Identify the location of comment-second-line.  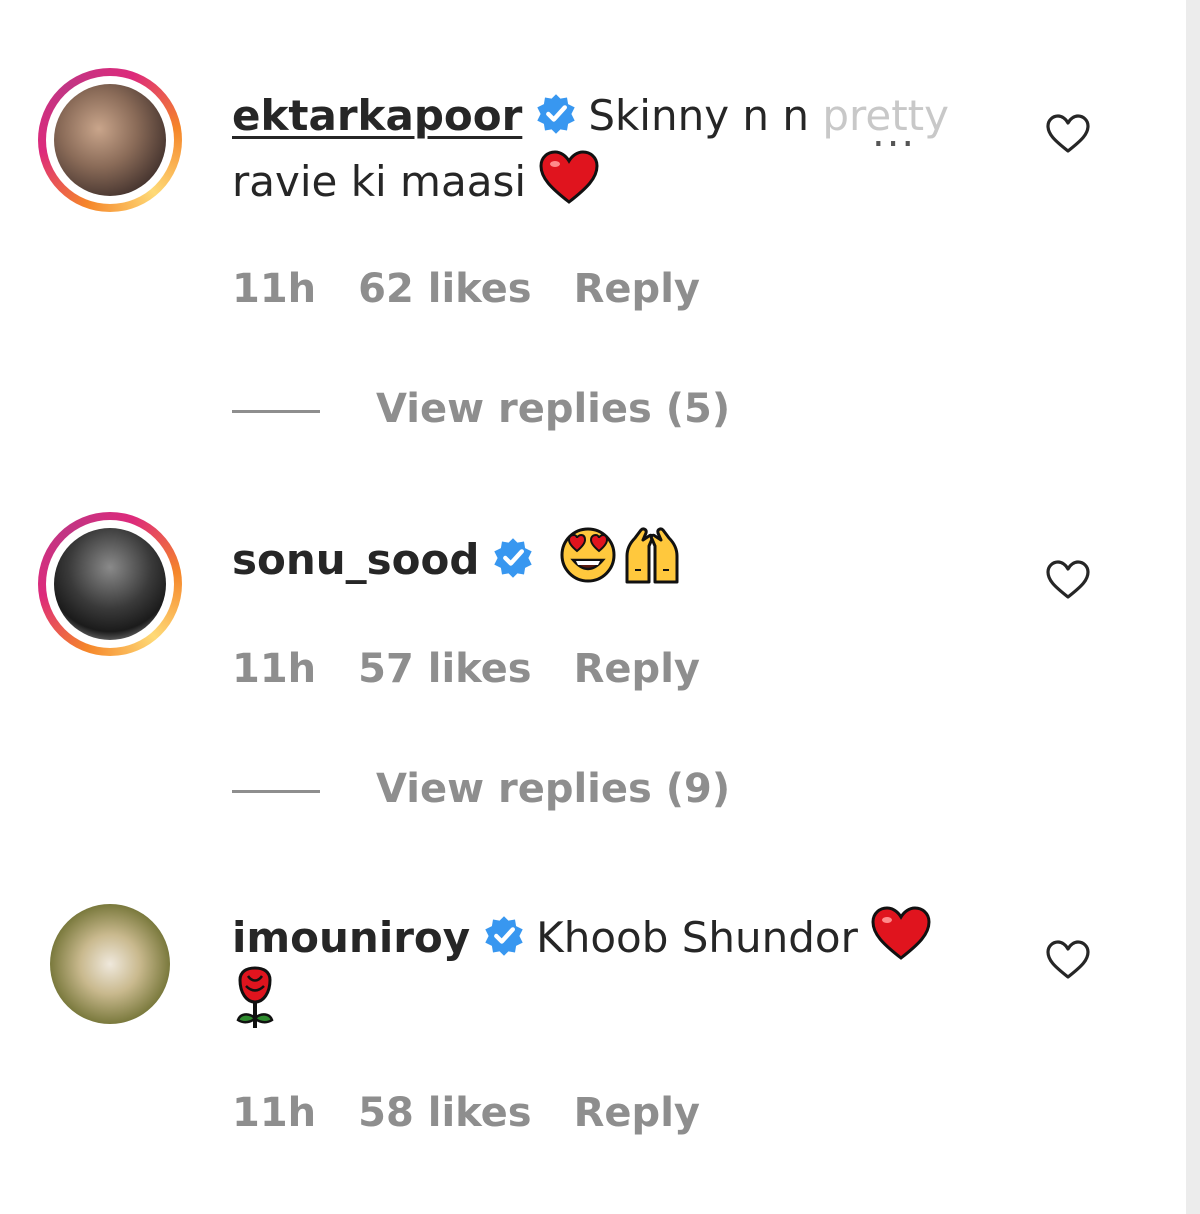
(255, 1006).